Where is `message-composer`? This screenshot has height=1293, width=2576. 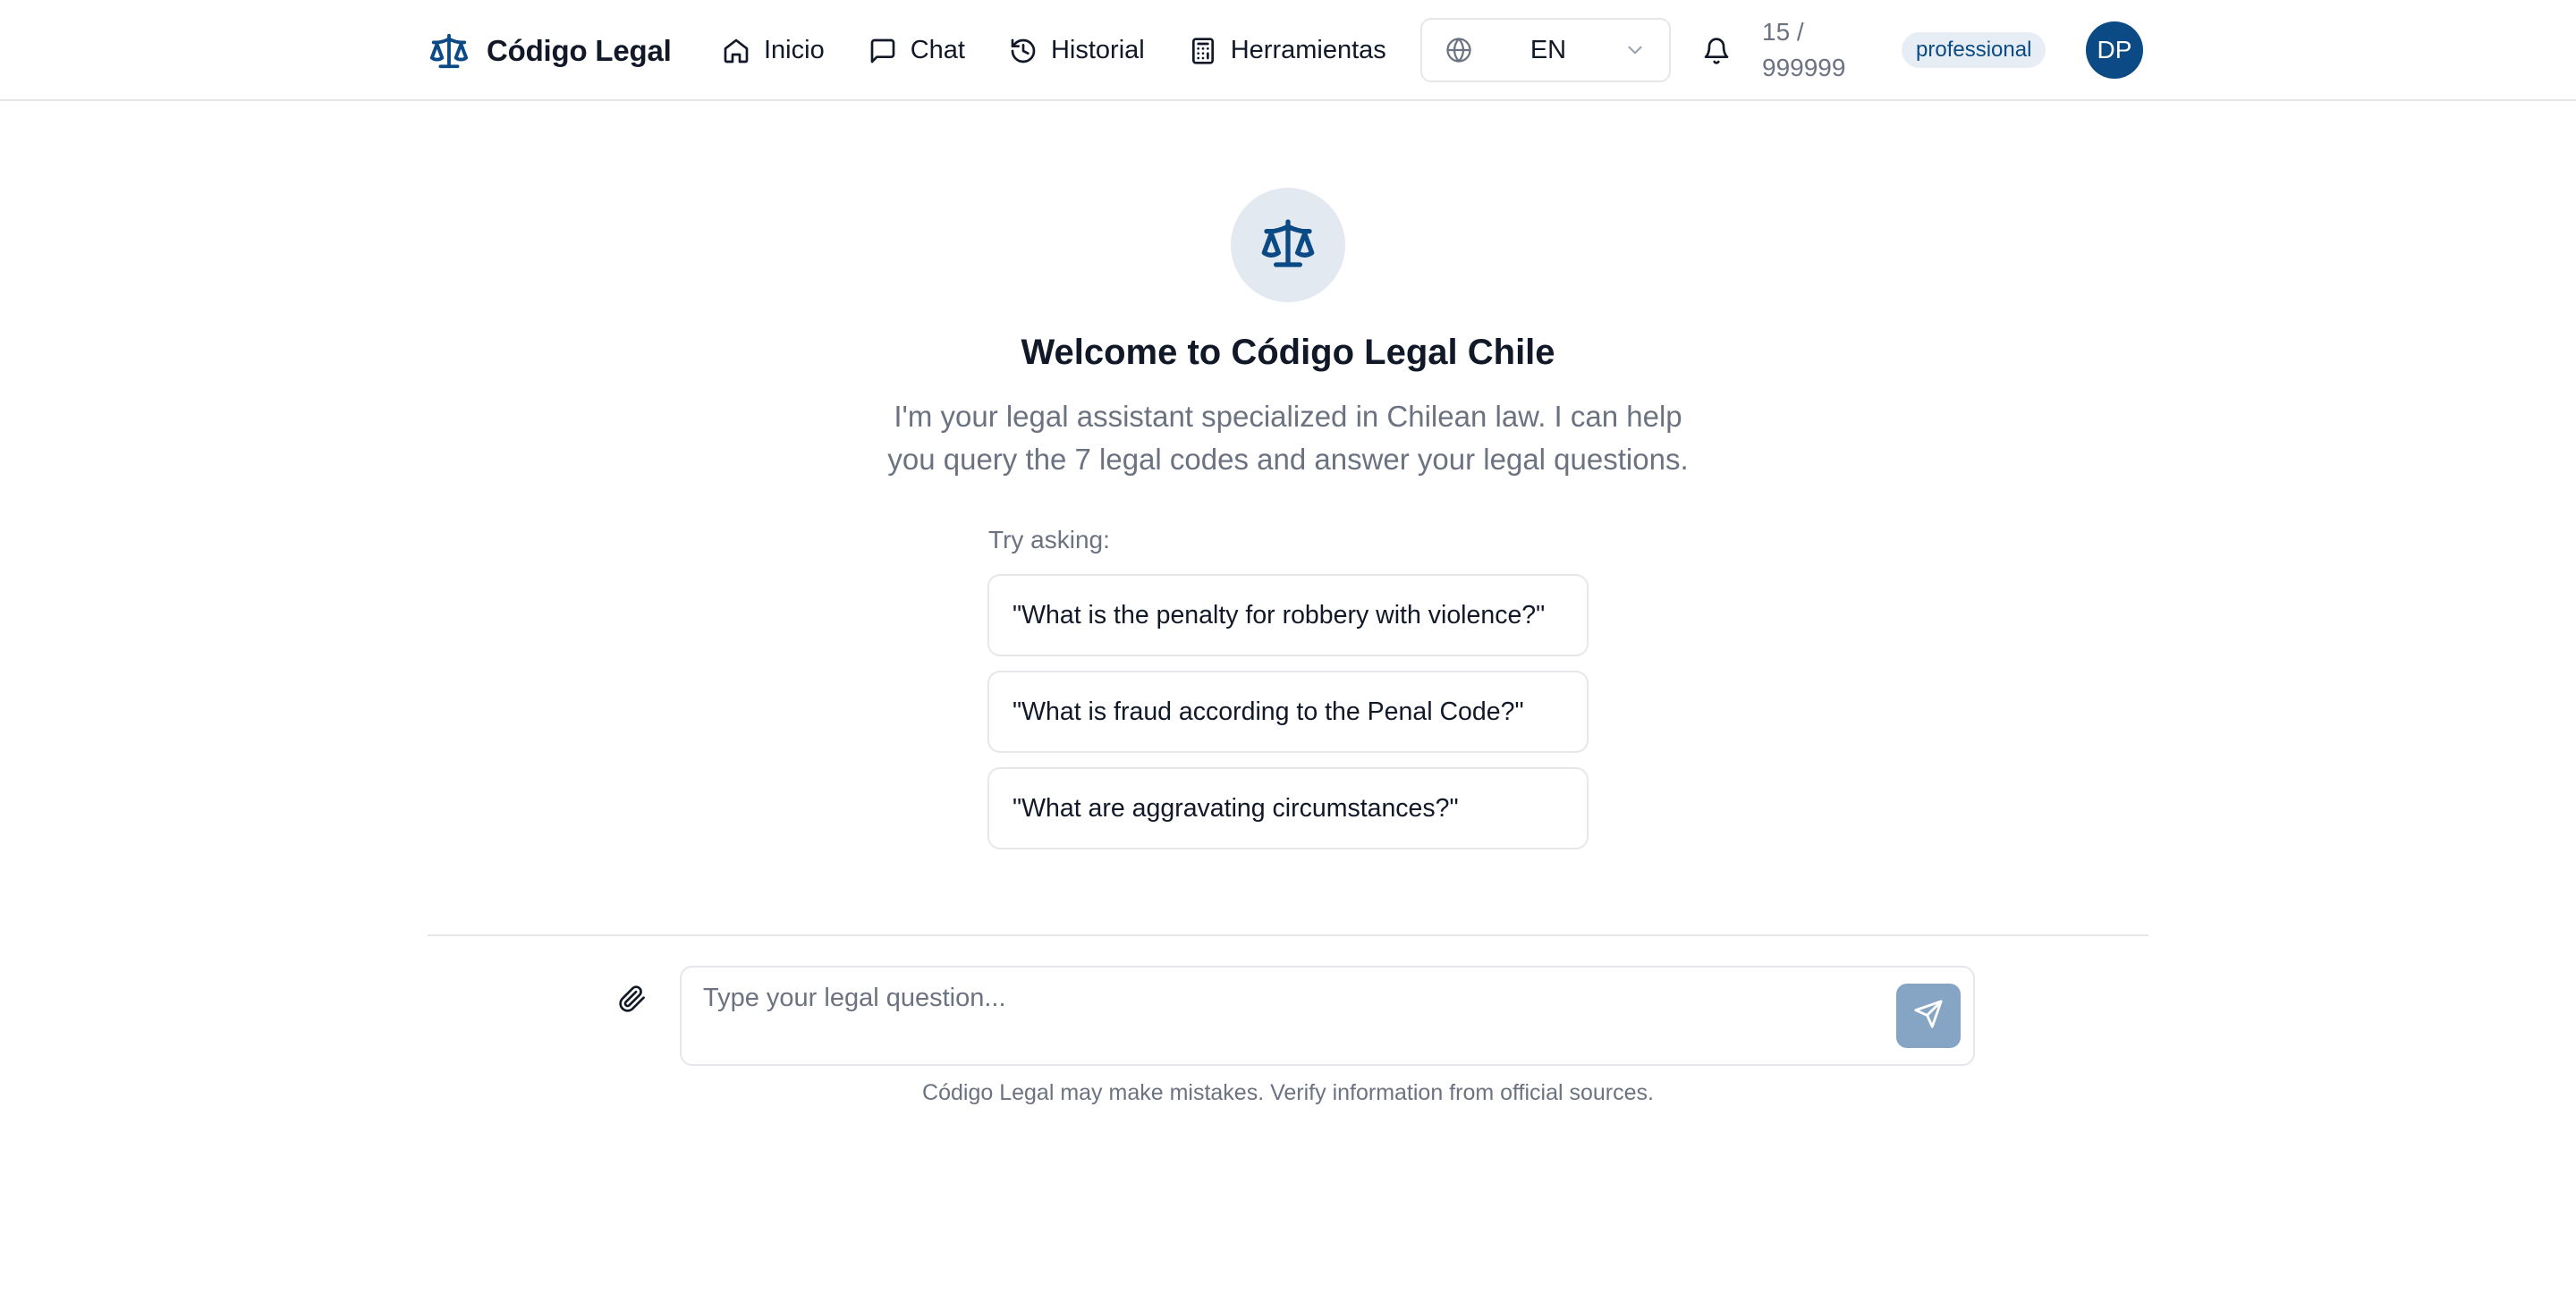
message-composer is located at coordinates (1327, 1016).